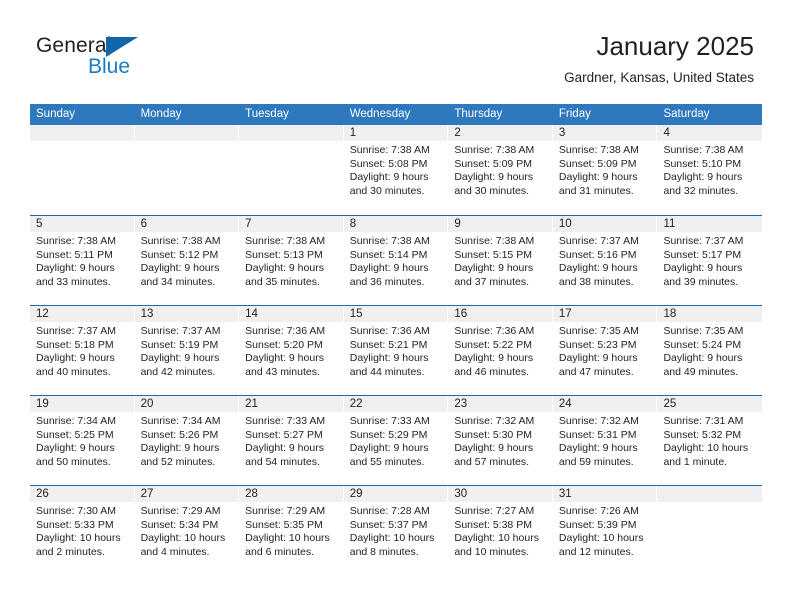 This screenshot has height=612, width=792. What do you see at coordinates (565, 224) in the screenshot?
I see `day-number: 10` at bounding box center [565, 224].